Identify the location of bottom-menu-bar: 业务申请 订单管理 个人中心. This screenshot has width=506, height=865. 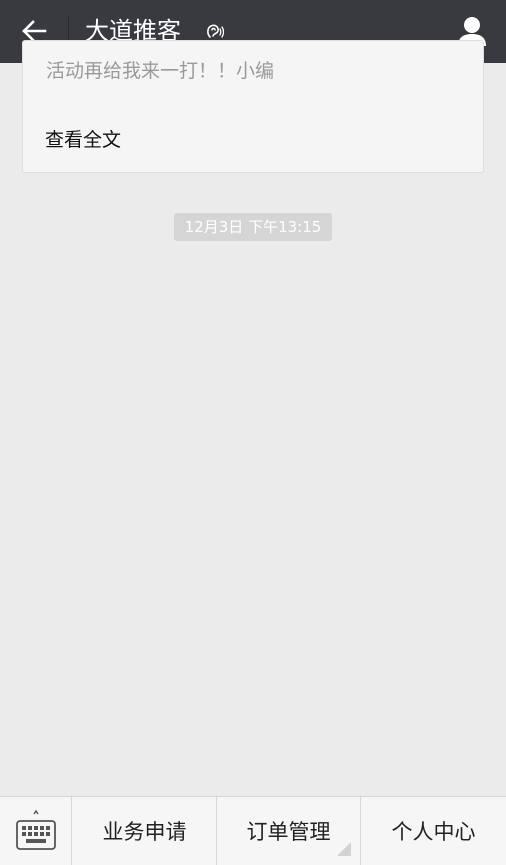
(253, 830).